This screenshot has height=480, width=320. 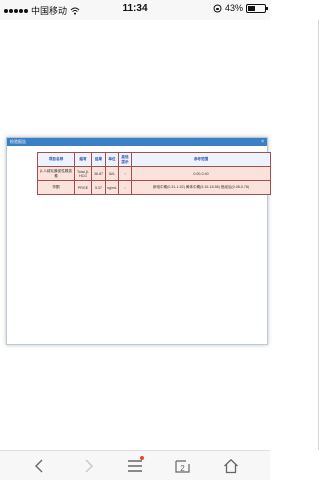 I want to click on header-unit: 单位, so click(x=112, y=159).